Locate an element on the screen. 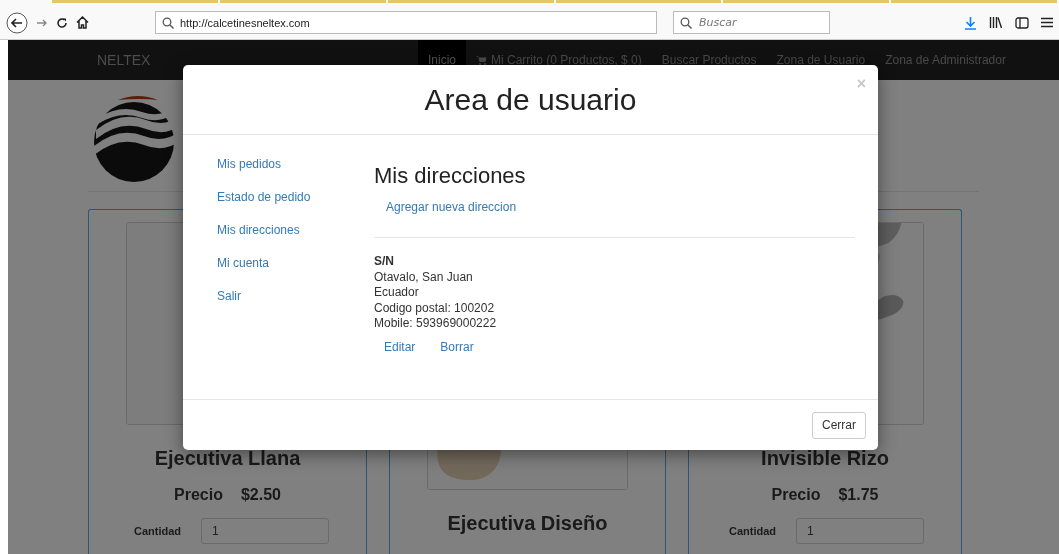 The image size is (1059, 554). library-icon is located at coordinates (996, 22).